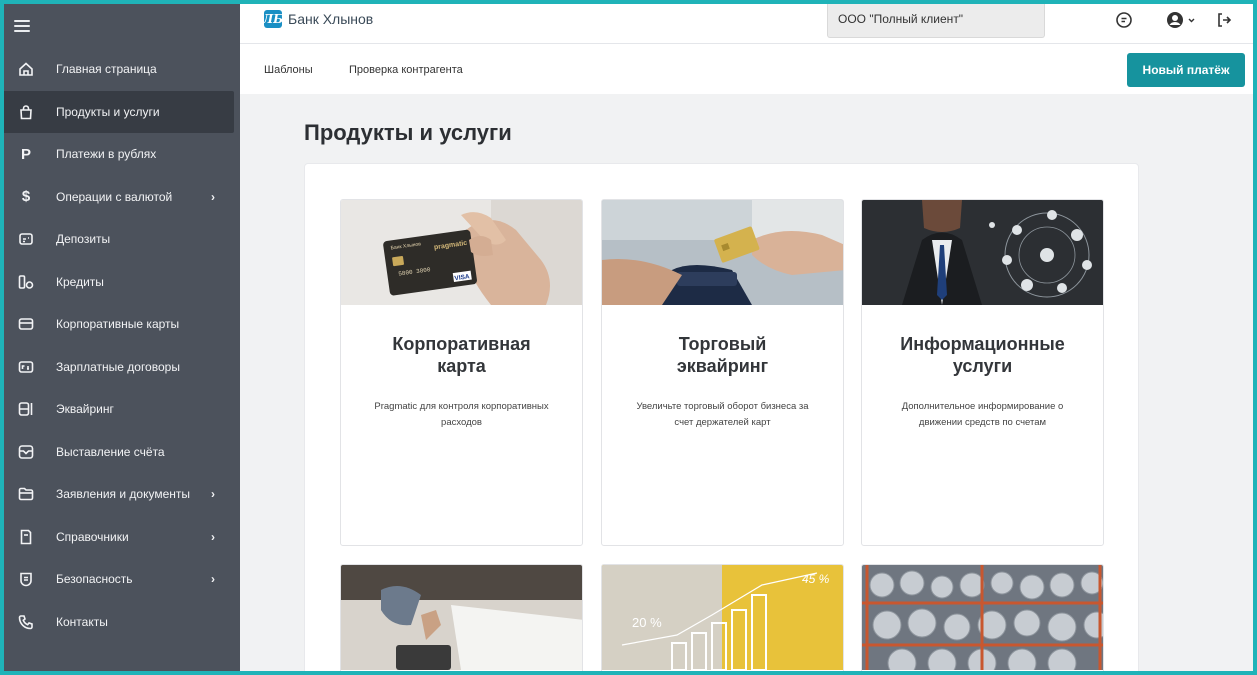 Image resolution: width=1257 pixels, height=675 pixels. What do you see at coordinates (118, 366) in the screenshot?
I see `sidebar-item-label: Зарплатные договоры` at bounding box center [118, 366].